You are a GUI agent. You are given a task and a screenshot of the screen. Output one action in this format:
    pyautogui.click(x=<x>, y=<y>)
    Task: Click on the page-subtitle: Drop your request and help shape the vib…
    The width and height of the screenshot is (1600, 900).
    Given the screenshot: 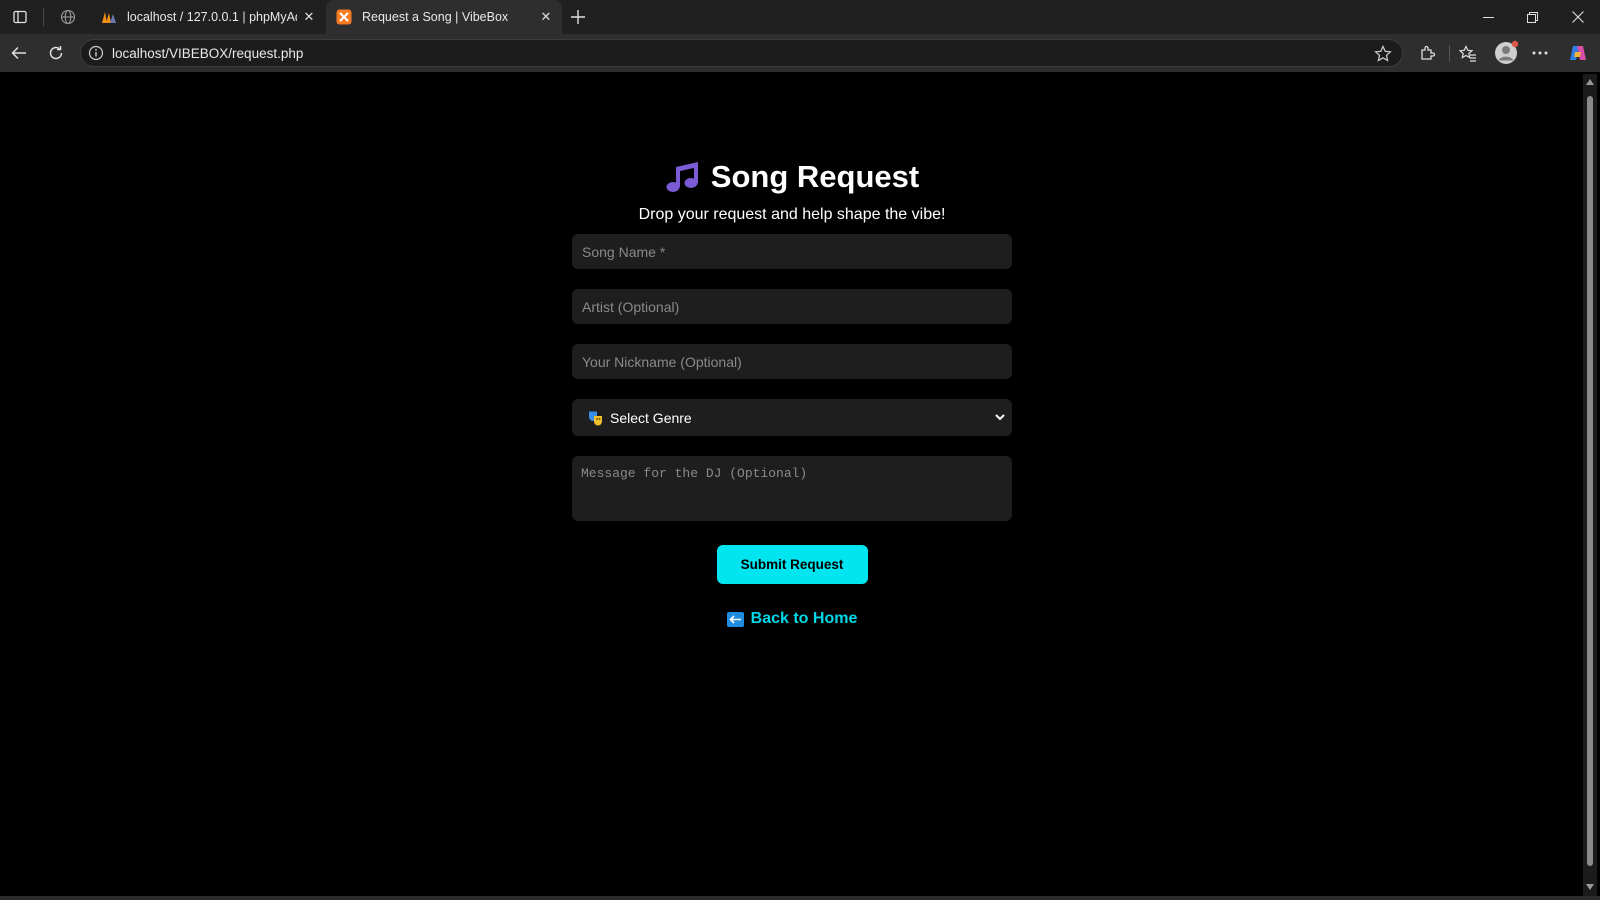 What is the action you would take?
    pyautogui.click(x=792, y=214)
    